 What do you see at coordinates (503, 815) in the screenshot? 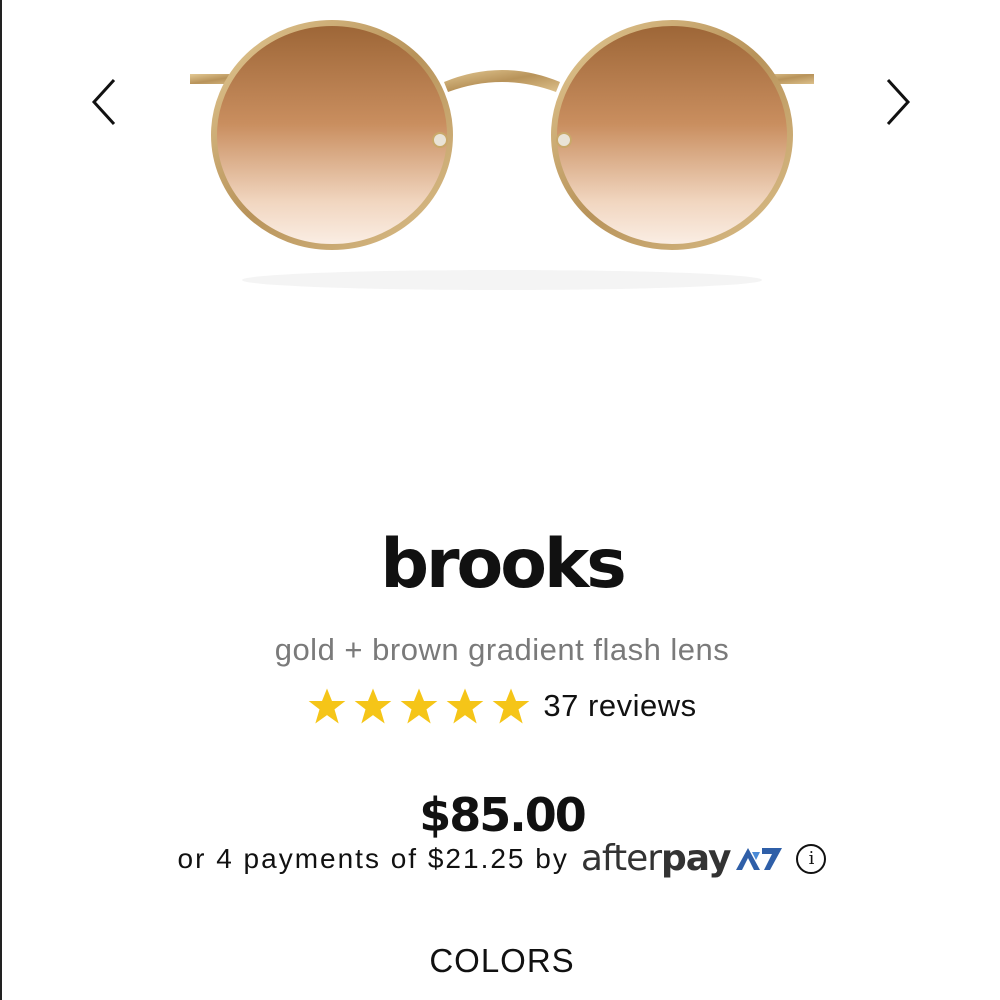
I see `product-price: $85.00` at bounding box center [503, 815].